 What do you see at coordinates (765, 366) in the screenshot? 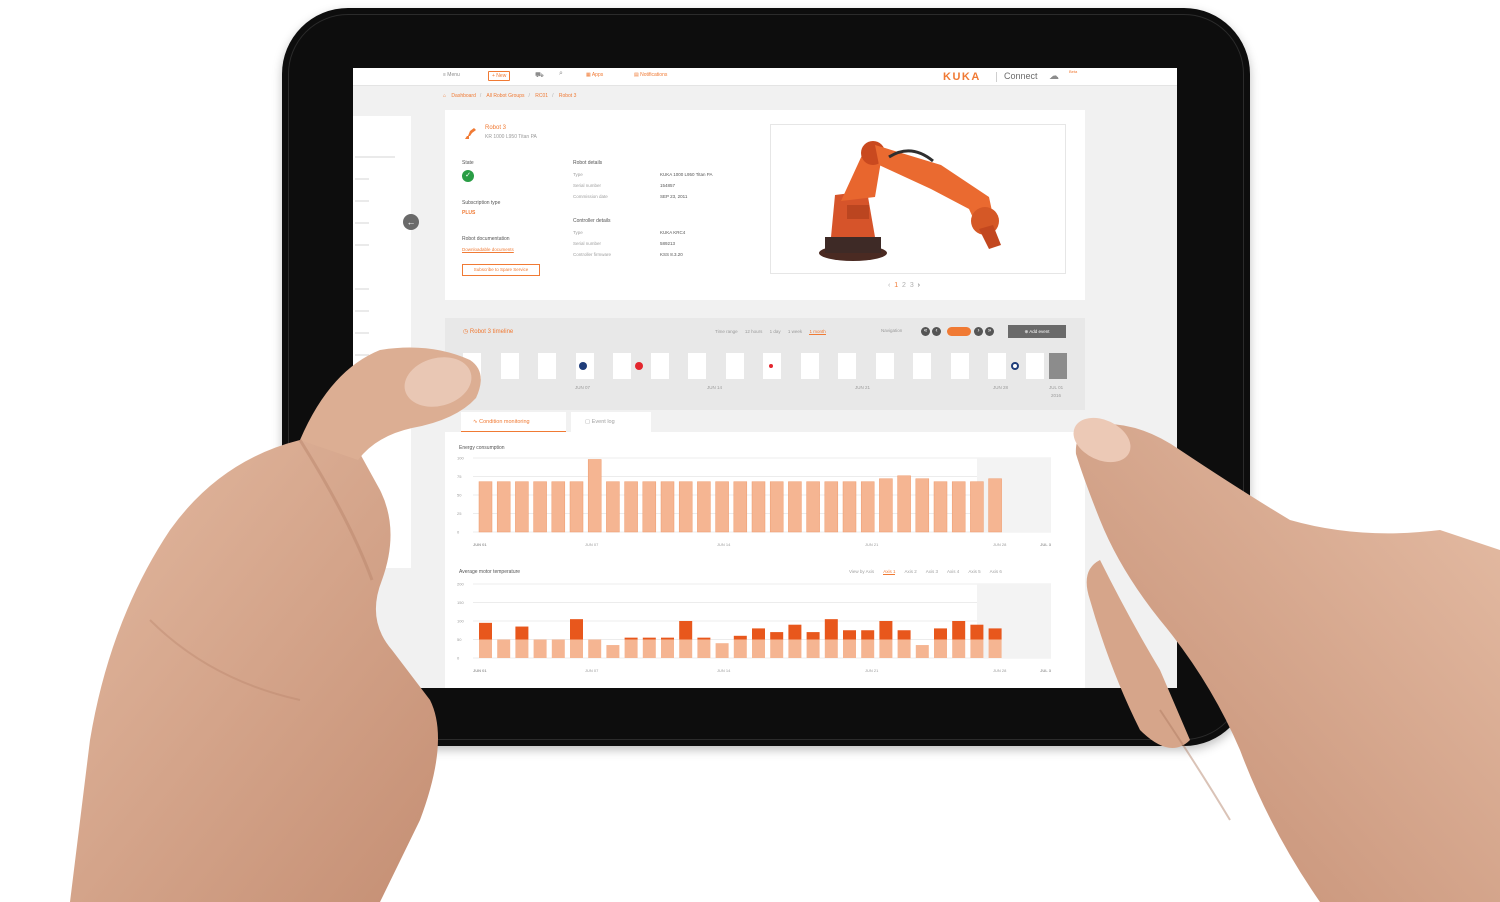
I see `timeline-track` at bounding box center [765, 366].